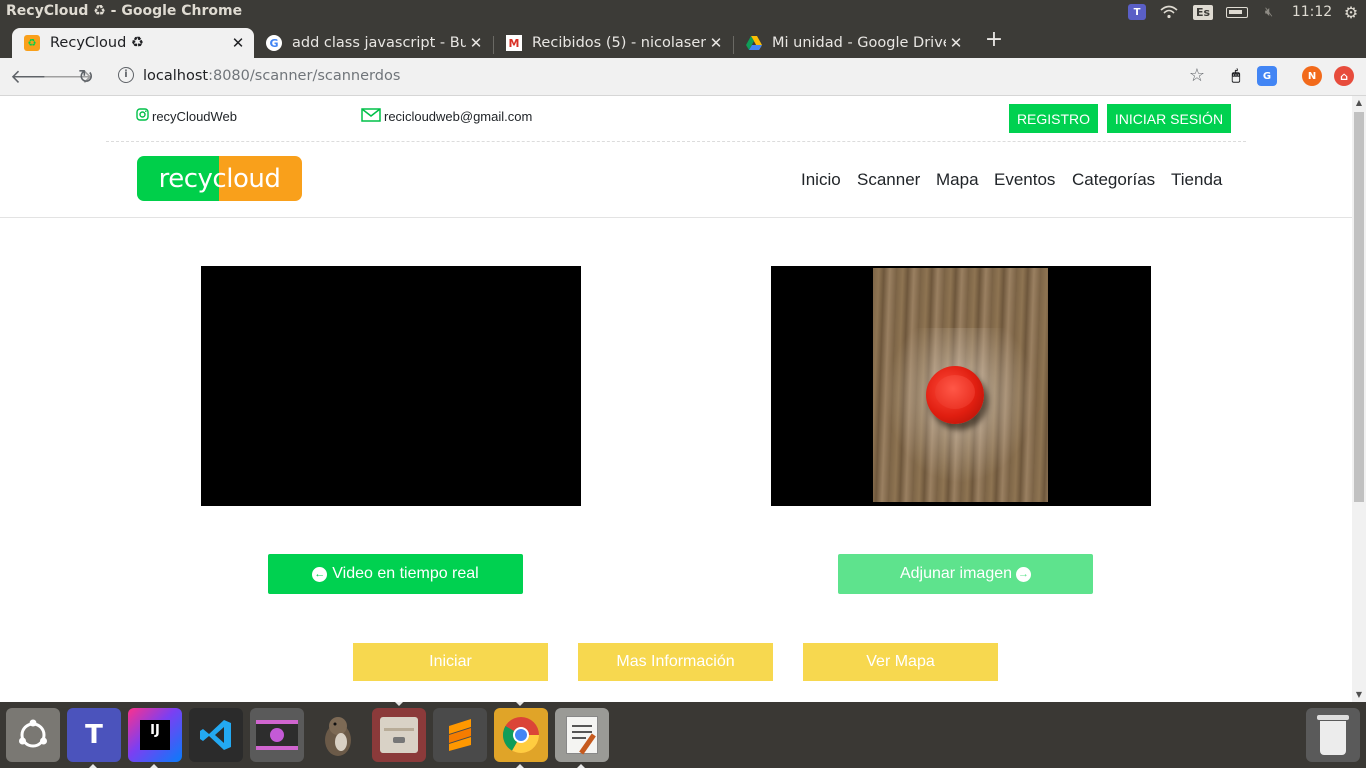 This screenshot has height=768, width=1366. What do you see at coordinates (1267, 76) in the screenshot?
I see `google-translate-icon: G` at bounding box center [1267, 76].